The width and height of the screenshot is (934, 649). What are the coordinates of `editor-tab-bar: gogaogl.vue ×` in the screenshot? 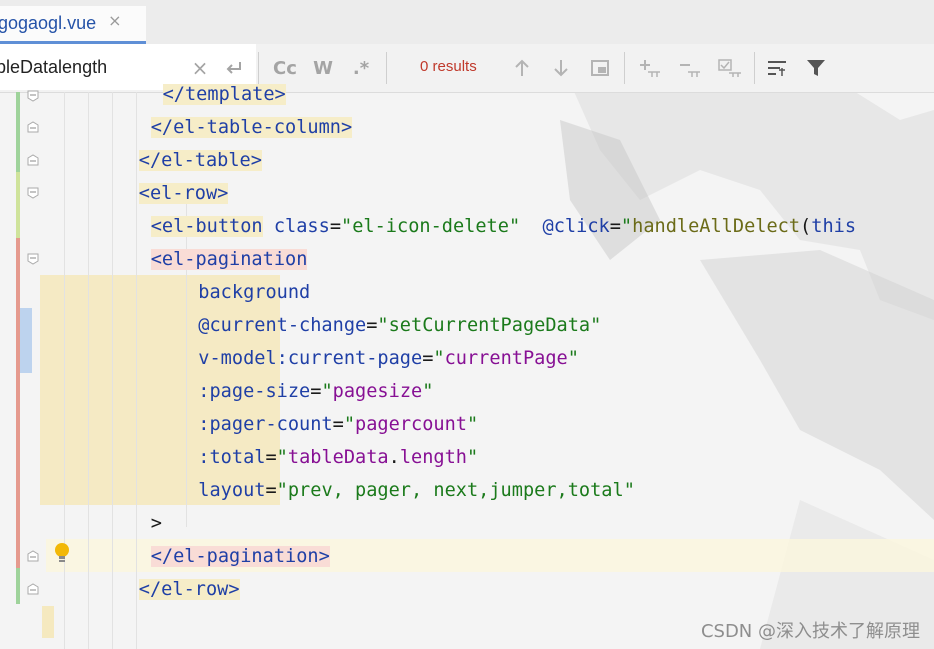 It's located at (467, 22).